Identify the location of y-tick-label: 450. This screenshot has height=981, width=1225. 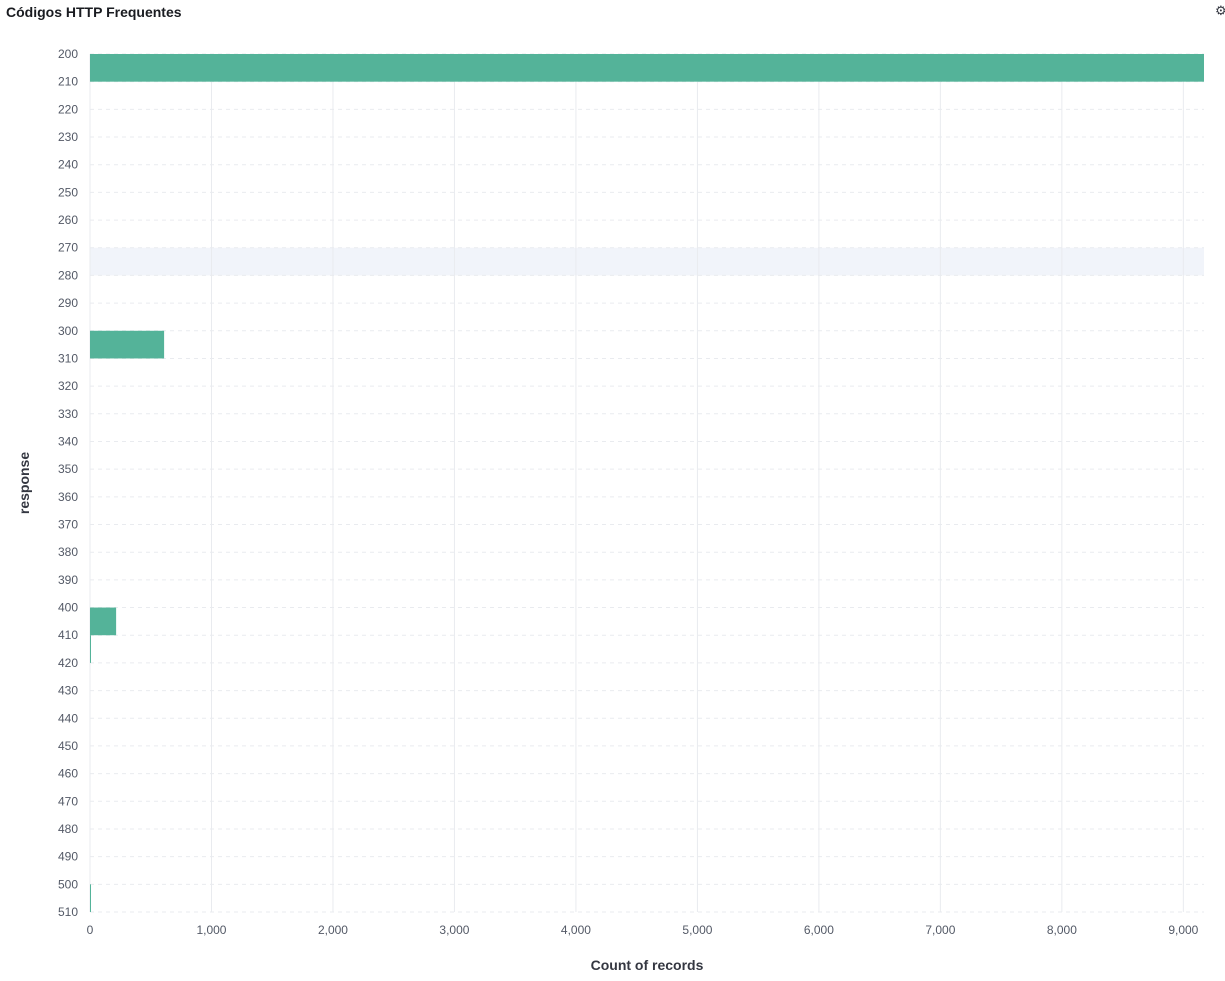
(68, 746).